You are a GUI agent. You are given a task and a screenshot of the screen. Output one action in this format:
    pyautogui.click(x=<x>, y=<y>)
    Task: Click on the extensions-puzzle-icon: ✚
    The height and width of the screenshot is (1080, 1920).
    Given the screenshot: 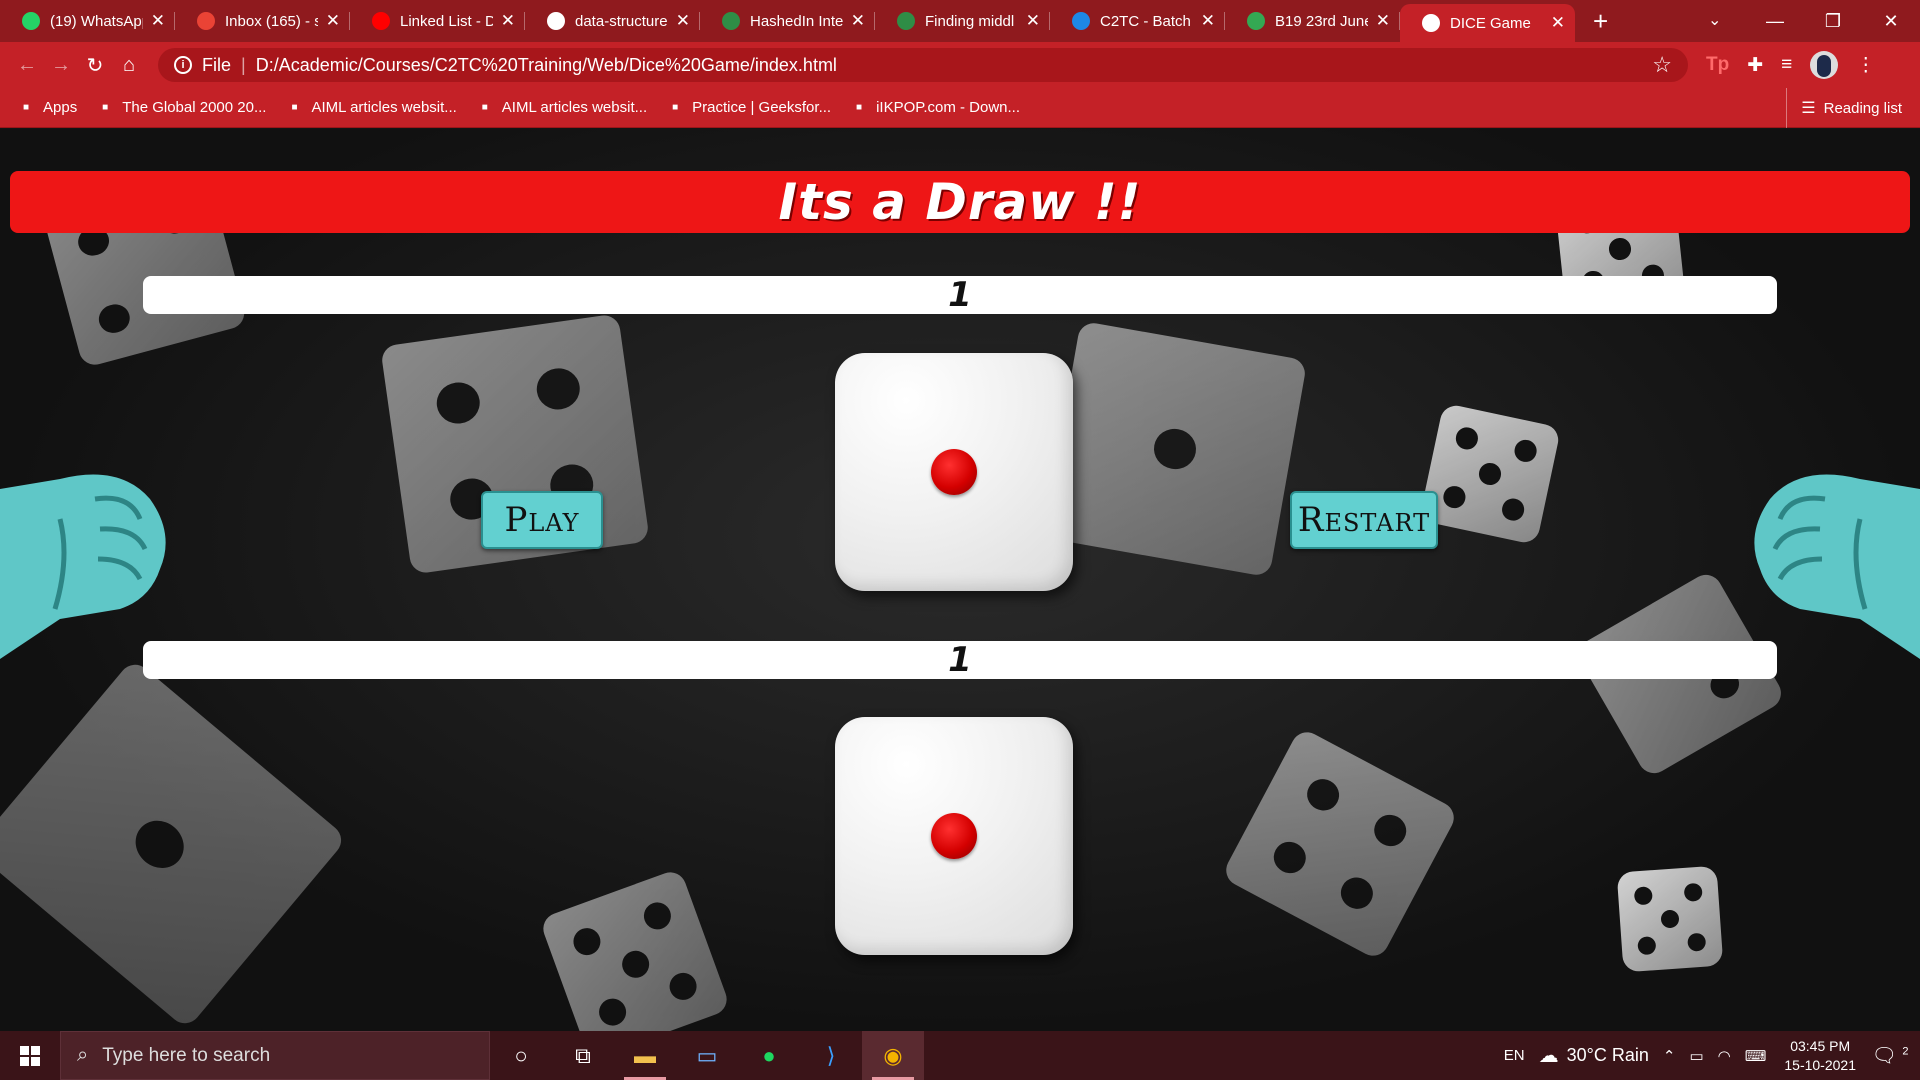 What is the action you would take?
    pyautogui.click(x=1755, y=65)
    